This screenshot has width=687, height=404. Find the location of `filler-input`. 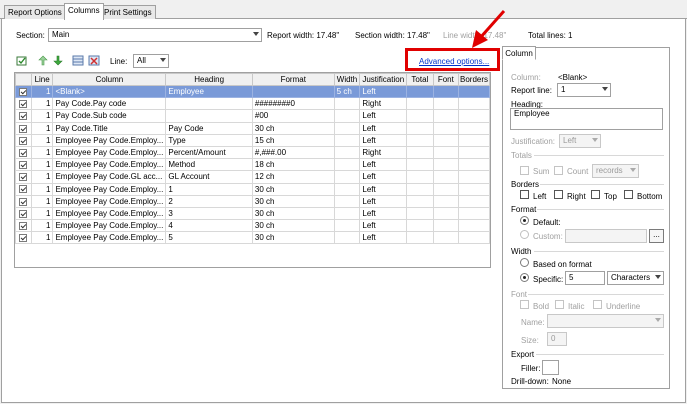

filler-input is located at coordinates (550, 367).